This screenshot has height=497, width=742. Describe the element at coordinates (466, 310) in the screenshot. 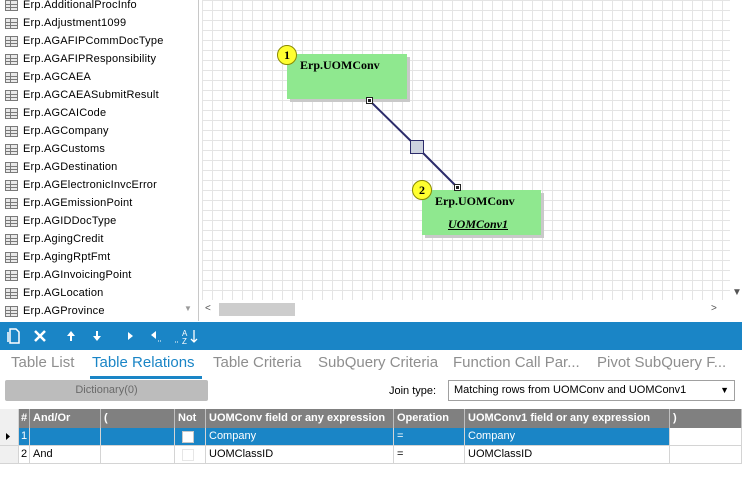

I see `horizontal-scrollbar: < >` at that location.